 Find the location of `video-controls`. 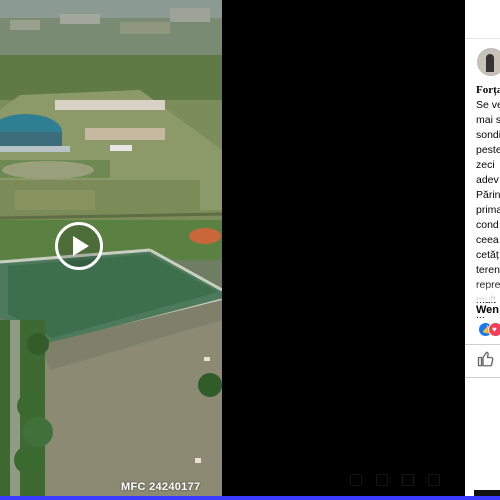

video-controls is located at coordinates (400, 481).